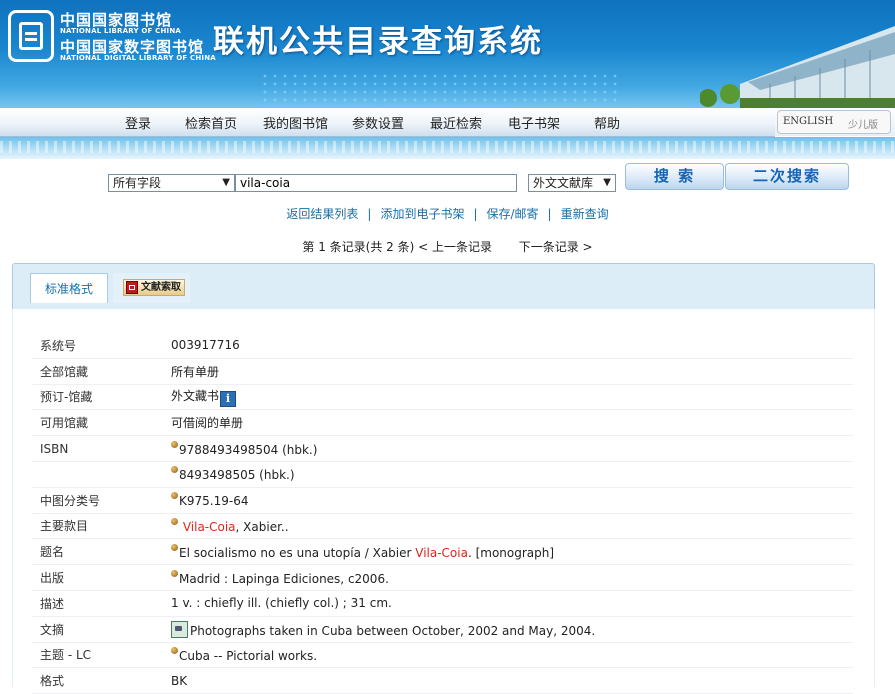  I want to click on info-icon: i, so click(228, 398).